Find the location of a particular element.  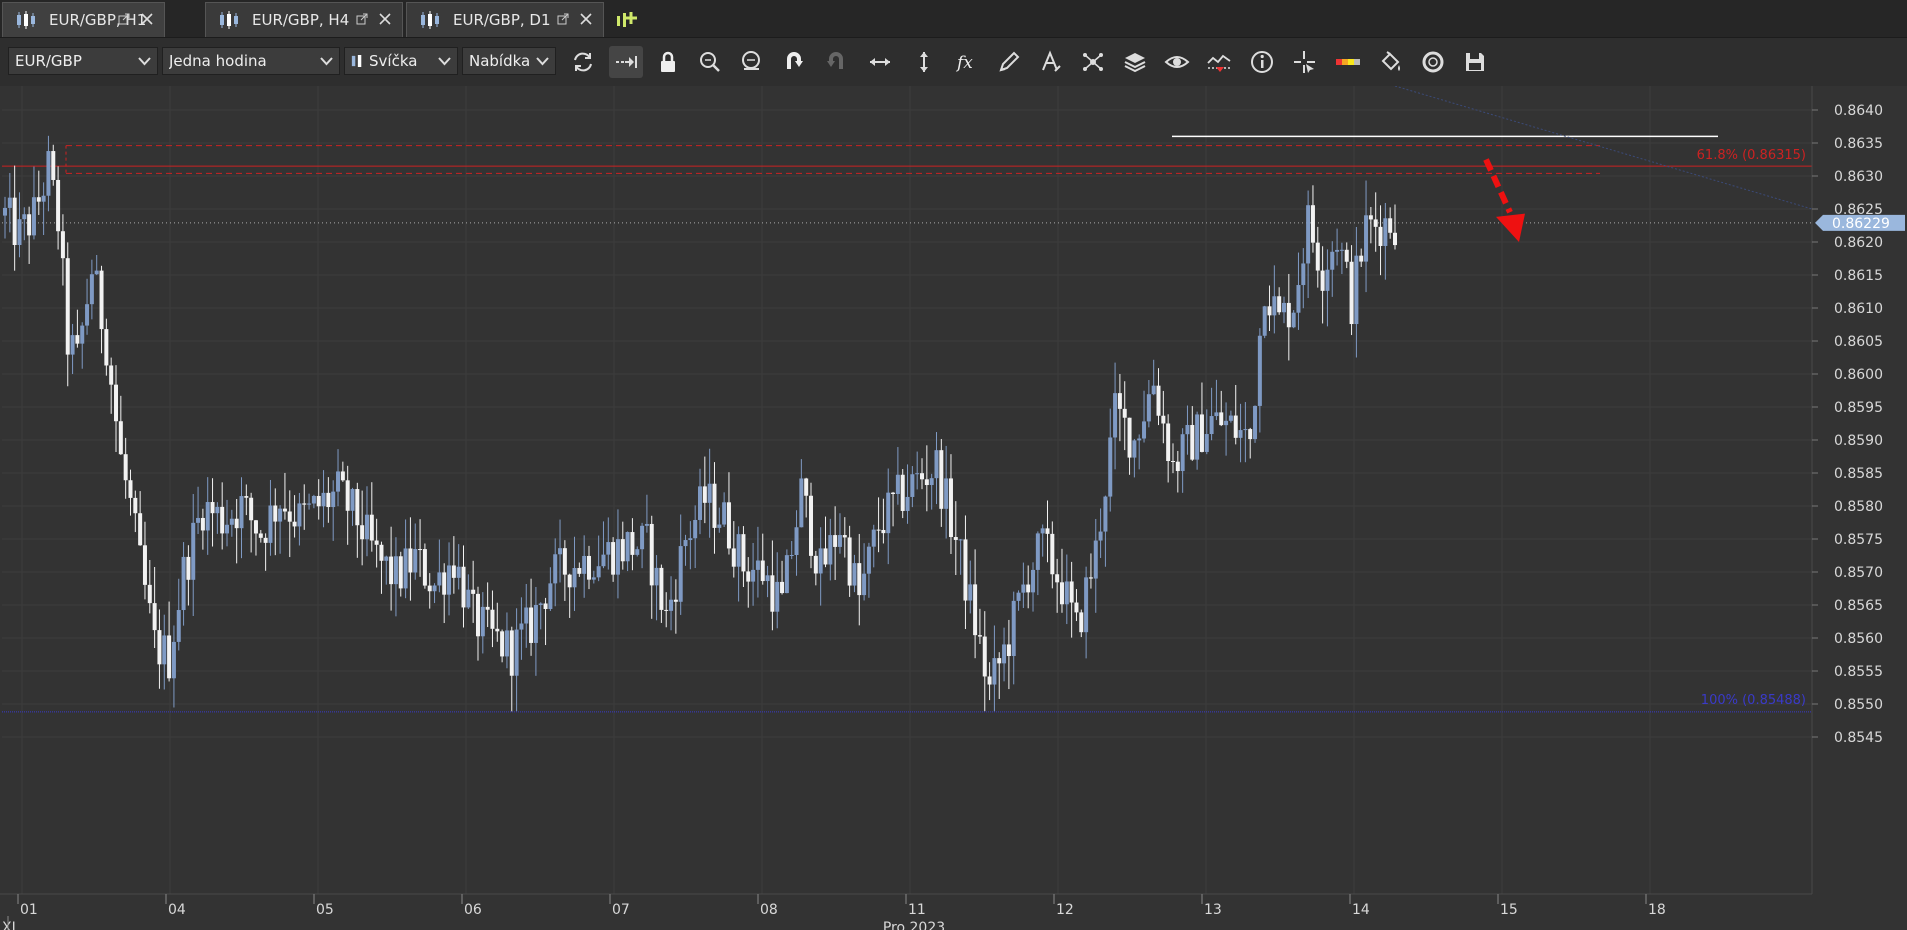

indicators-button: fx is located at coordinates (967, 62).